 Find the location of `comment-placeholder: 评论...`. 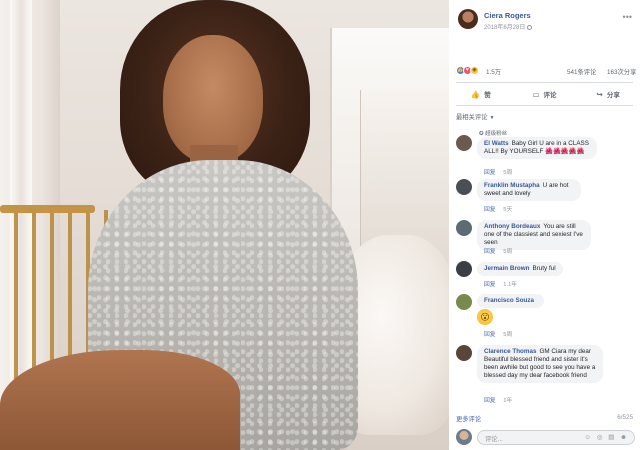

comment-placeholder: 评论... is located at coordinates (494, 439).